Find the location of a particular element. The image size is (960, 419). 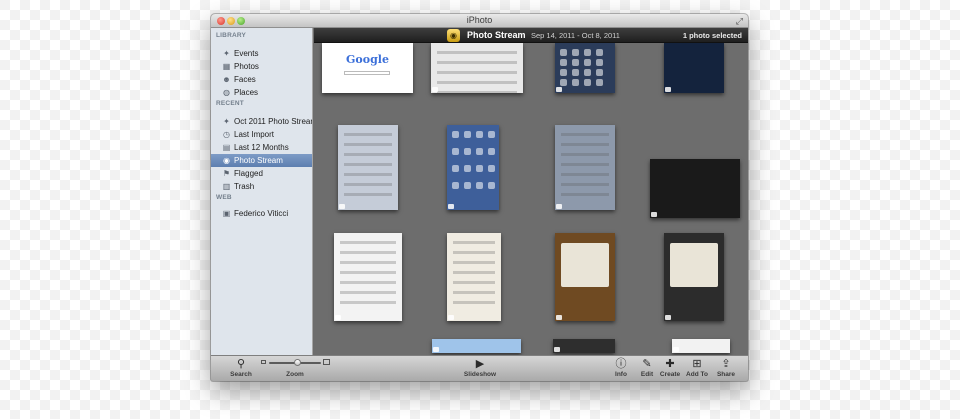

info-icon: ⓘ is located at coordinates (621, 364).